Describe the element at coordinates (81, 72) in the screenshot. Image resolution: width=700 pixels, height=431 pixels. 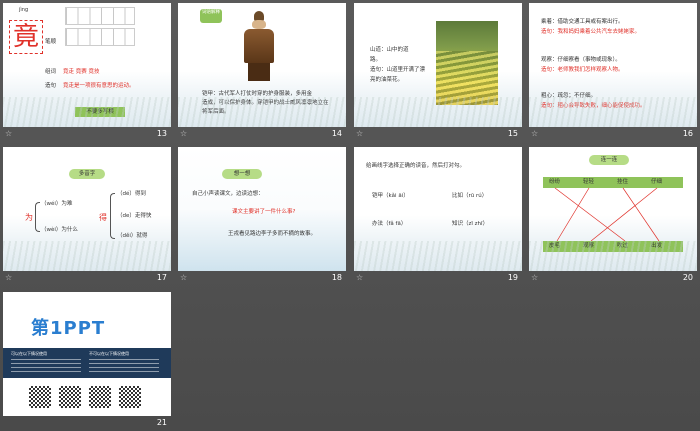
I see `words: 竟走 竟赛 竟技` at that location.